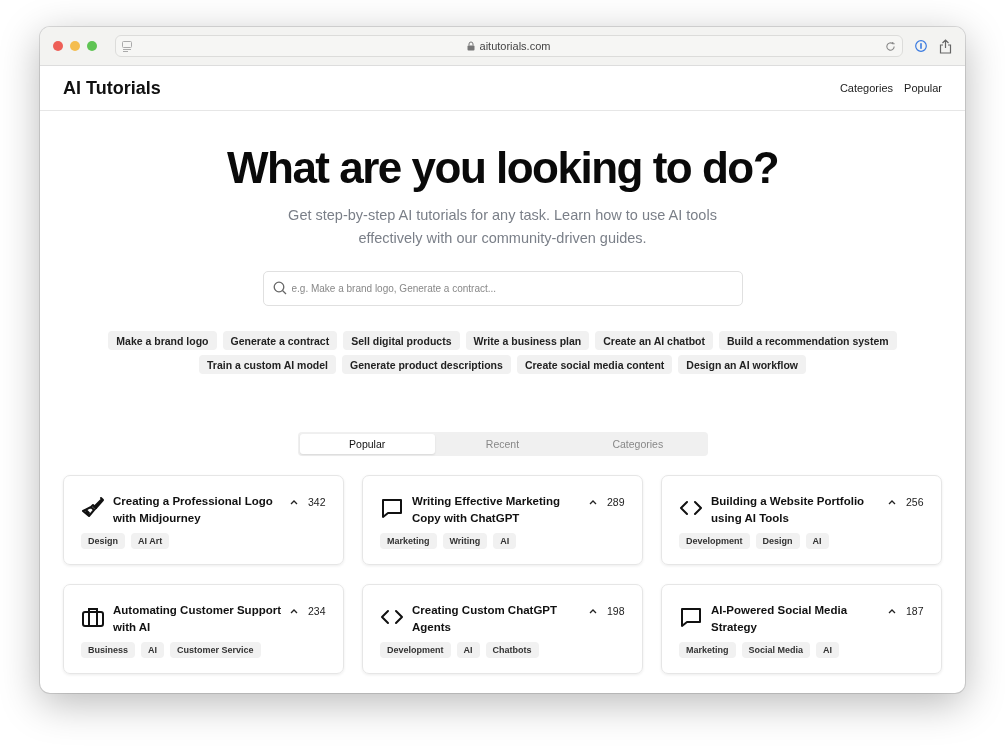 The width and height of the screenshot is (1005, 747). I want to click on tag: Chatbots, so click(512, 650).